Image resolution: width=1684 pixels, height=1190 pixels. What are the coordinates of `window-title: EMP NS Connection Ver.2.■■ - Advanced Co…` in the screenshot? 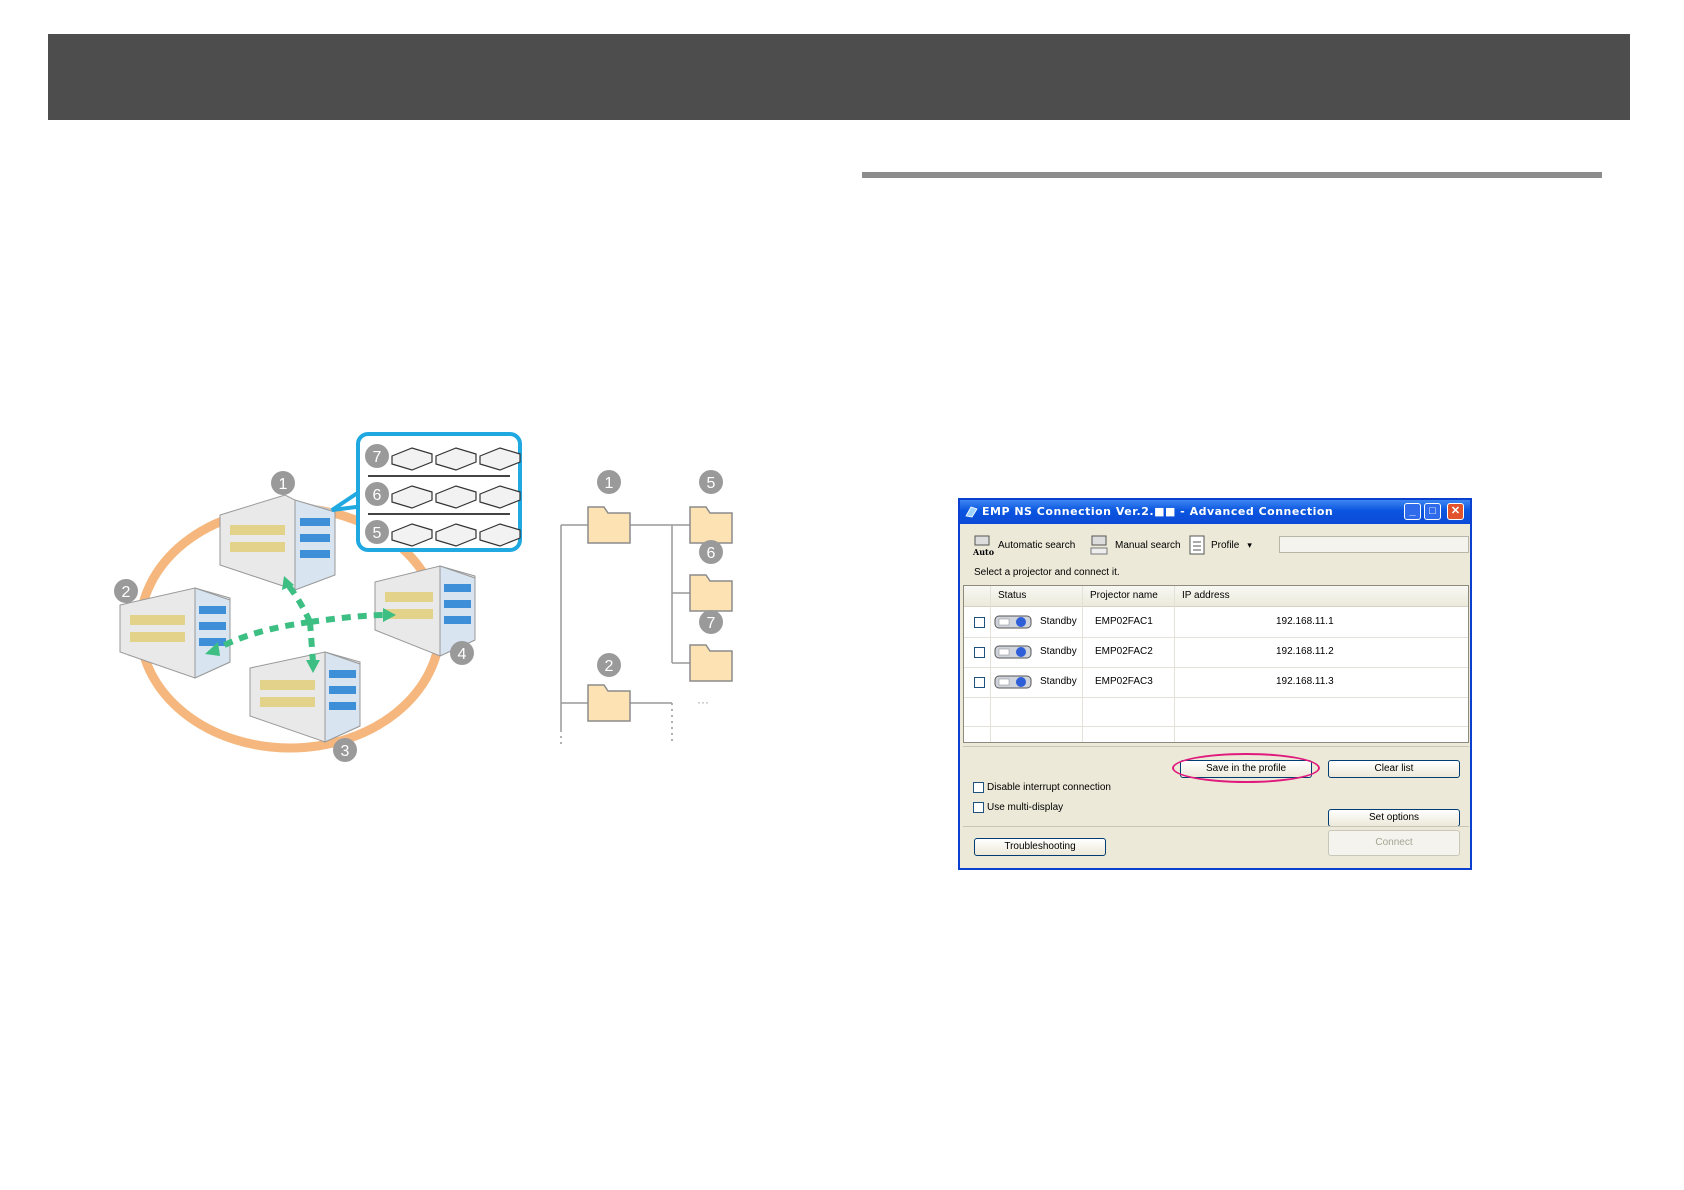 It's located at (1158, 511).